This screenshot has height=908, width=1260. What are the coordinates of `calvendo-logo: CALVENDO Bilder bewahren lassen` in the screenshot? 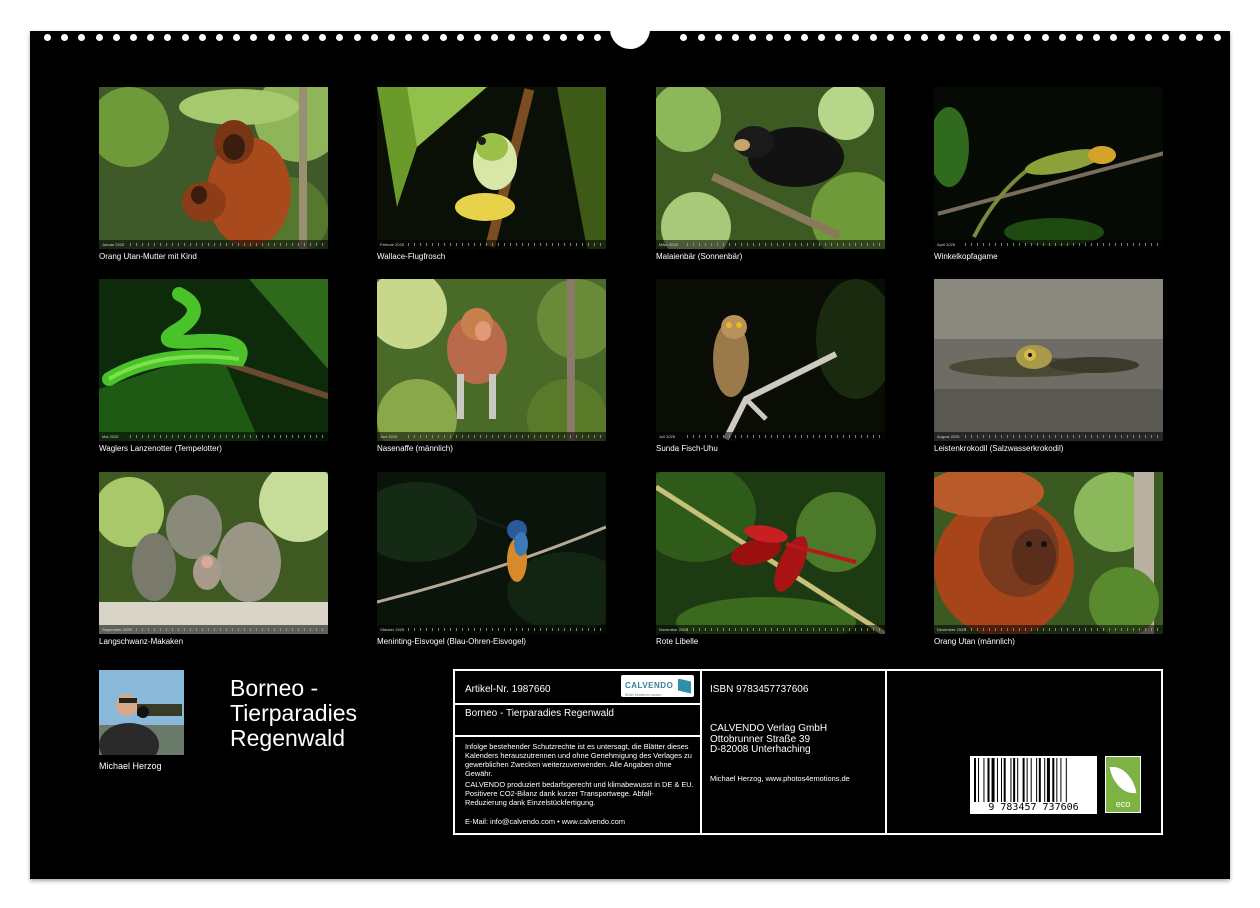 It's located at (657, 686).